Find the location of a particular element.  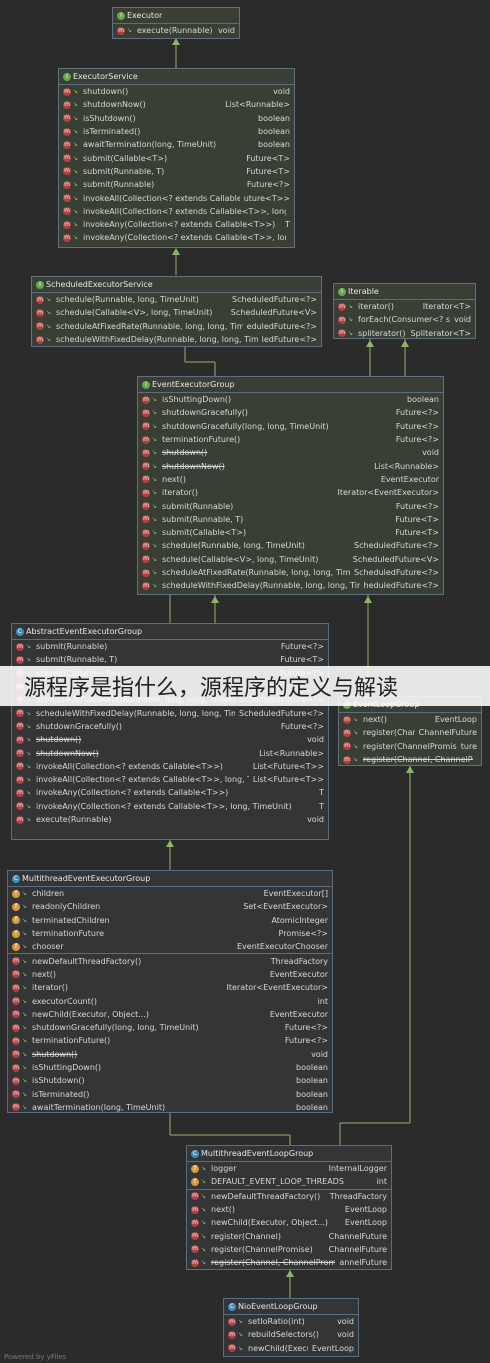

class-header: I ScheduledExecutorService is located at coordinates (176, 285).